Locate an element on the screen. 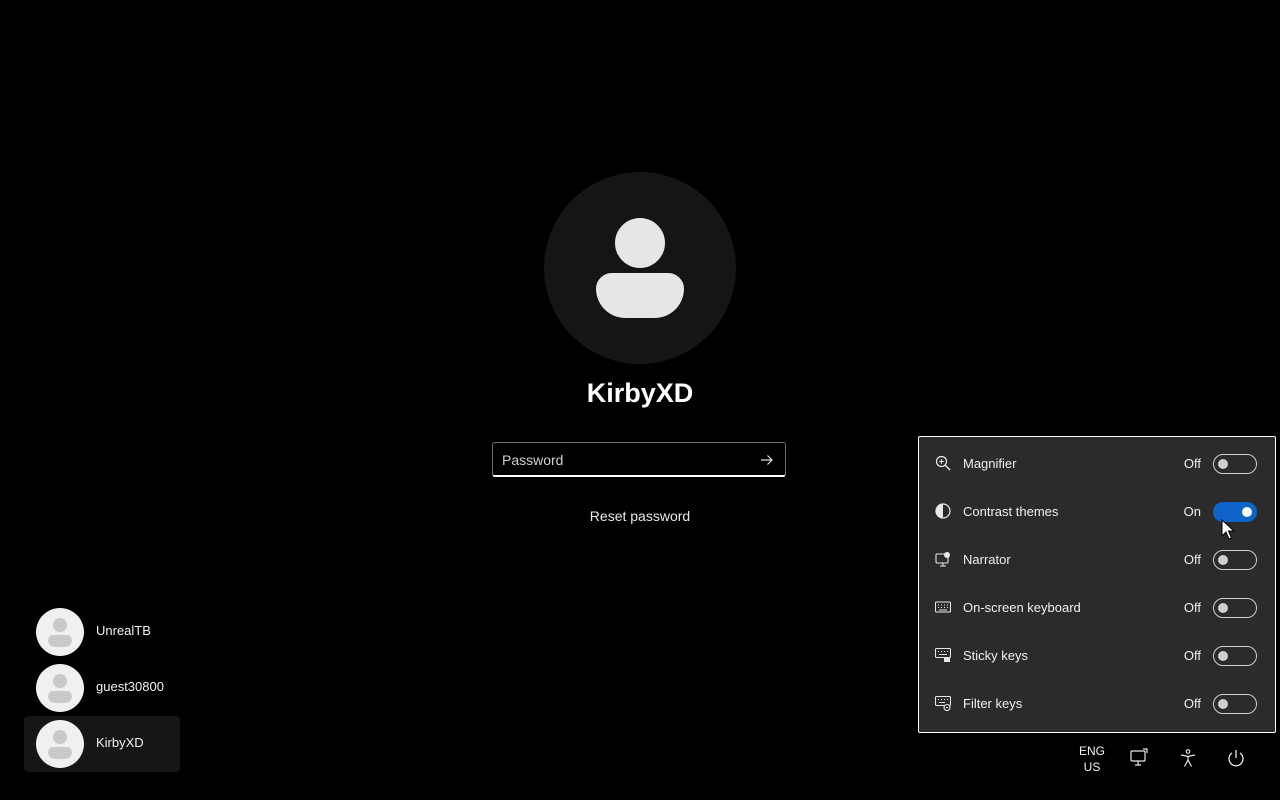 The height and width of the screenshot is (800, 1280). avatar-body-shape is located at coordinates (640, 295).